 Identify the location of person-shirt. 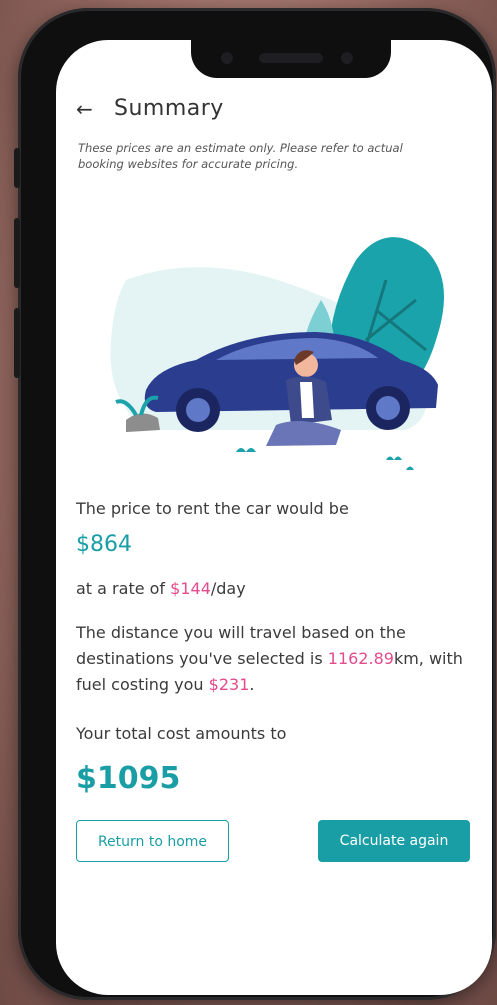
(307, 400).